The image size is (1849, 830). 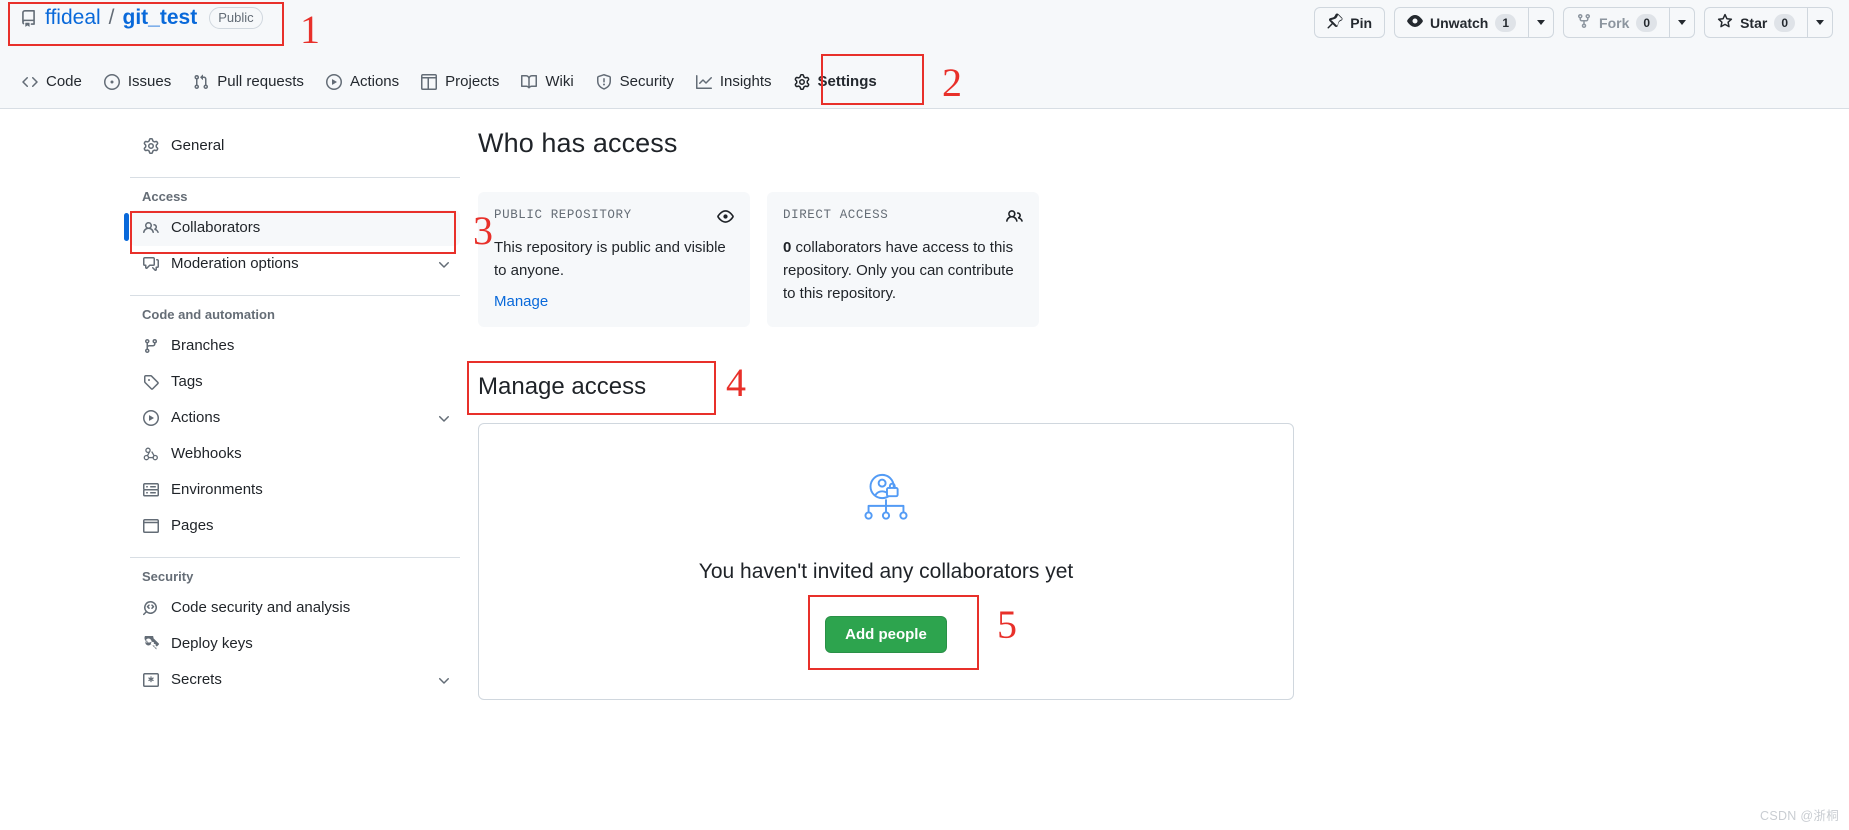 I want to click on repo-name-link: git_test, so click(x=160, y=18).